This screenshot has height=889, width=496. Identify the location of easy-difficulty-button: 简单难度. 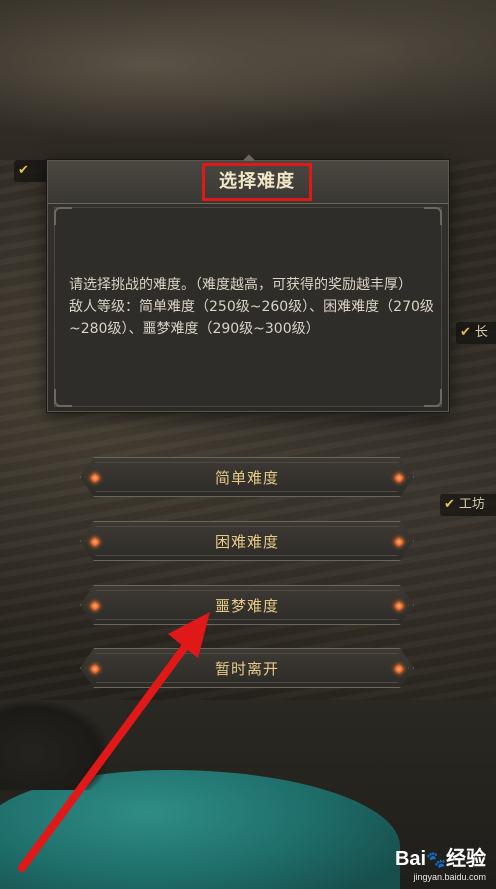
(247, 477).